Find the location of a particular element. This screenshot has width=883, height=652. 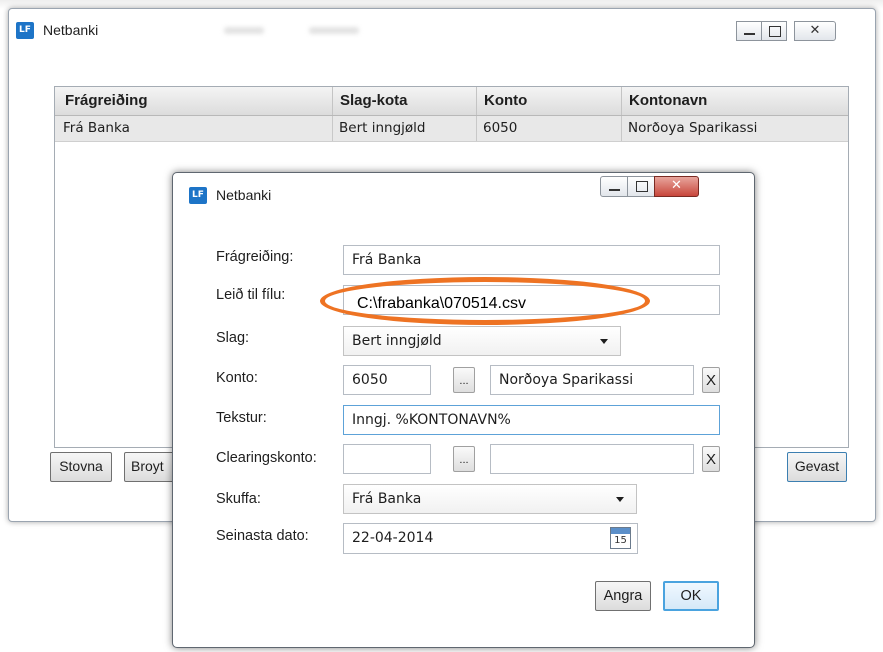

drawer-value: Frá Banka is located at coordinates (387, 499).